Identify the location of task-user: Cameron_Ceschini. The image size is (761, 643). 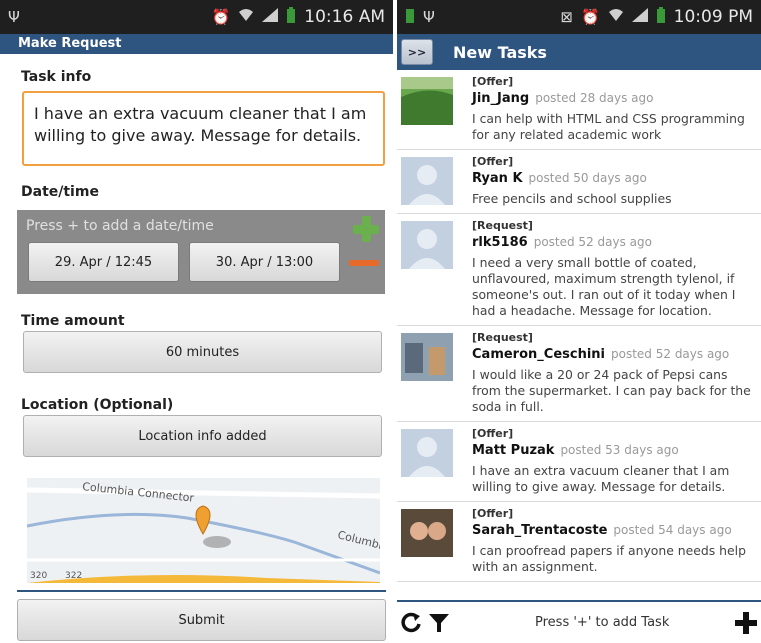
(538, 354).